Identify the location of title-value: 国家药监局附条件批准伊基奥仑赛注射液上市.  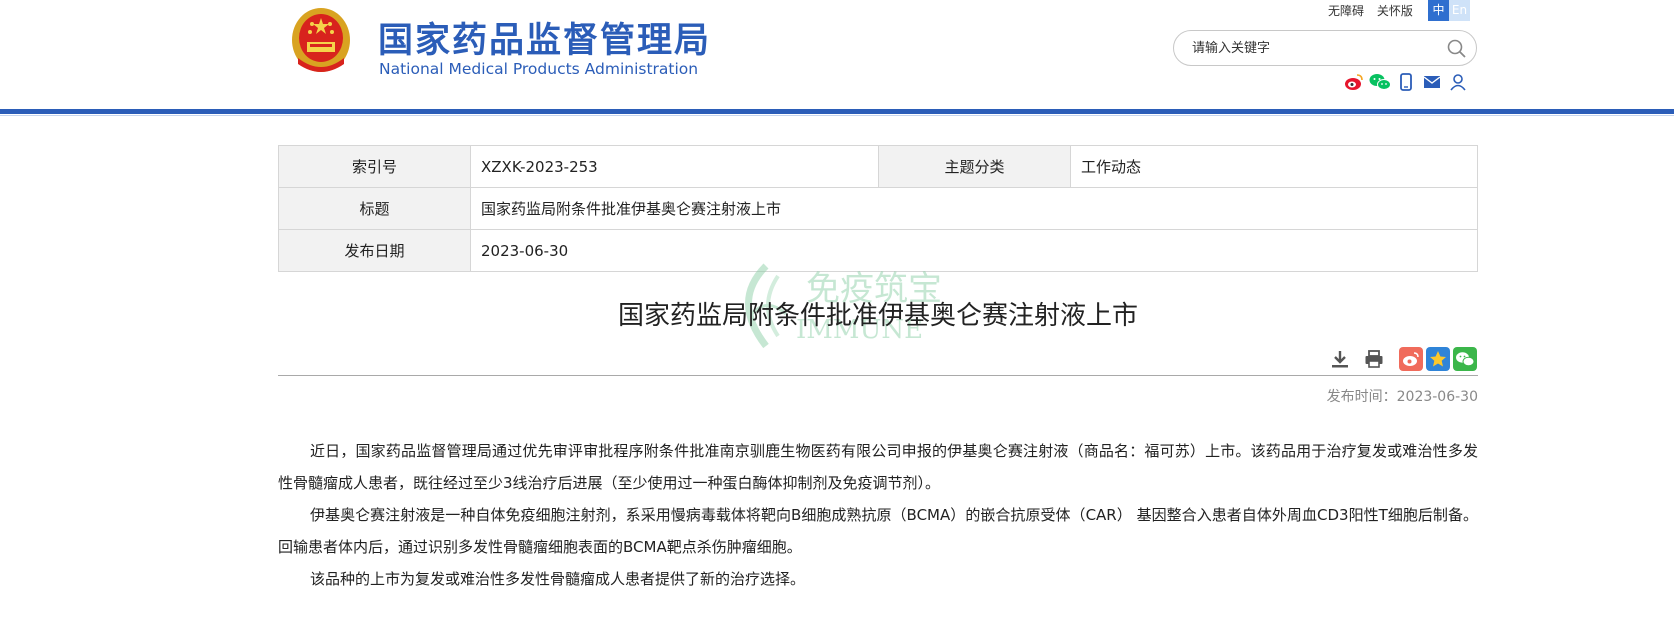
(974, 208).